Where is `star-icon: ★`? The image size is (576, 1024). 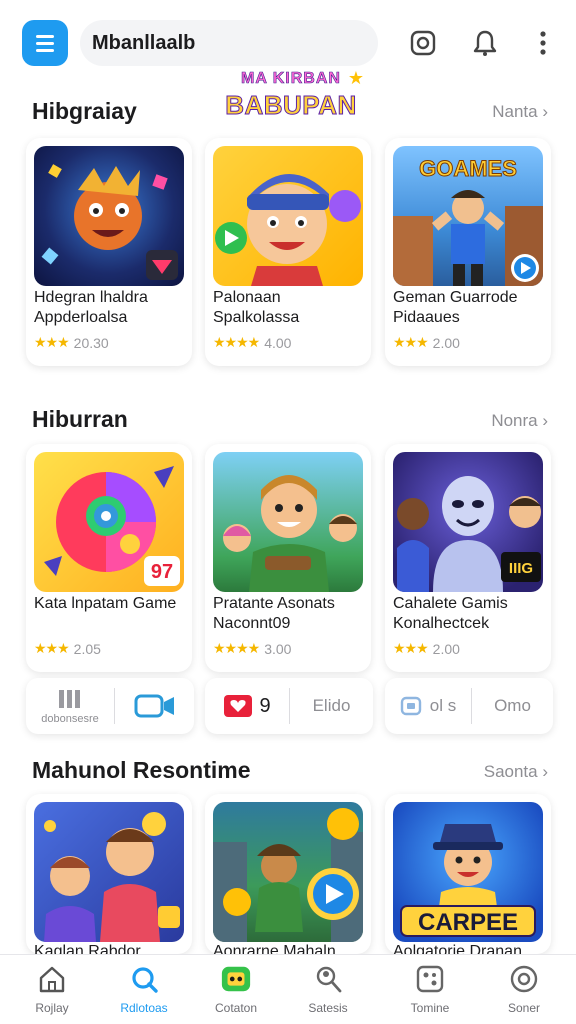 star-icon: ★ is located at coordinates (355, 78).